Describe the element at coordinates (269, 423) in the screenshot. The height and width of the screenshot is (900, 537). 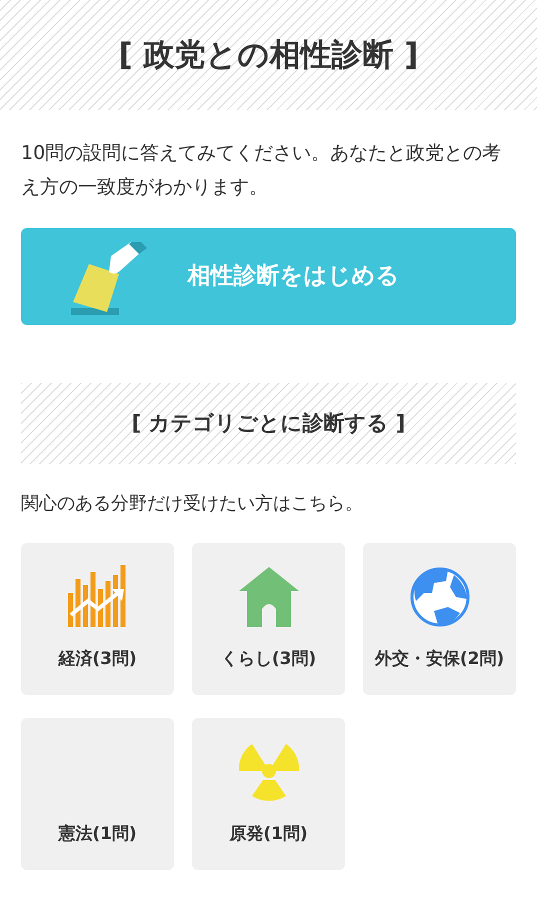
I see `section-title: [ カテゴリごとに診断する ]` at that location.